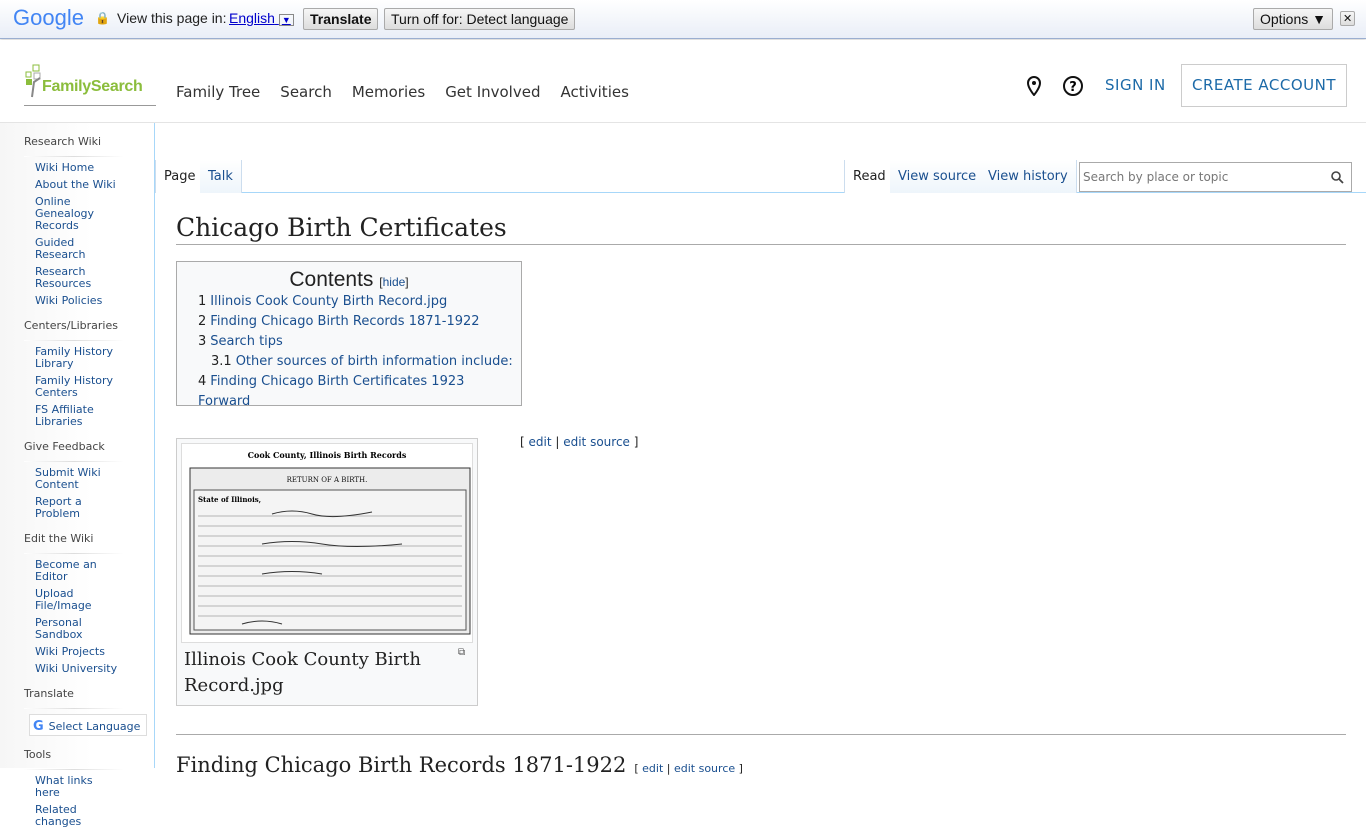 This screenshot has height=828, width=1366. I want to click on nav-memories: Memories, so click(388, 92).